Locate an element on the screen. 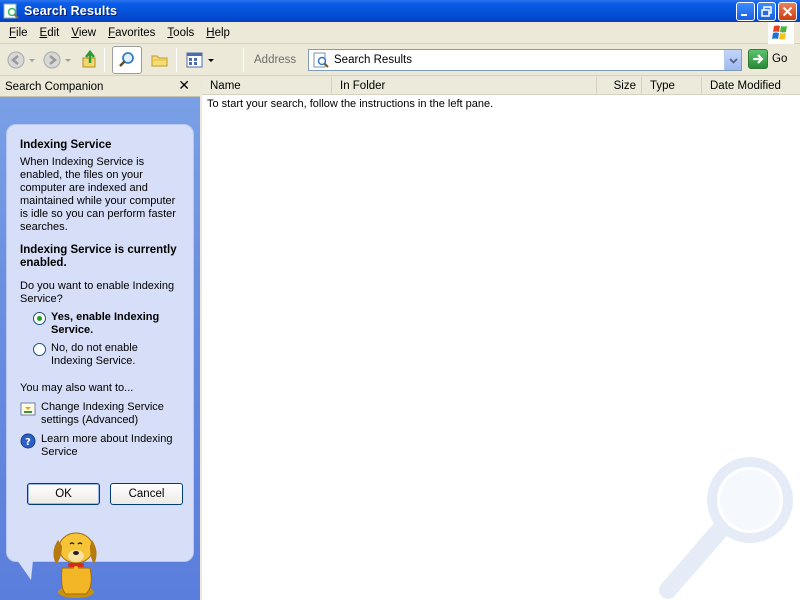 Image resolution: width=800 pixels, height=600 pixels. views-icon is located at coordinates (194, 60).